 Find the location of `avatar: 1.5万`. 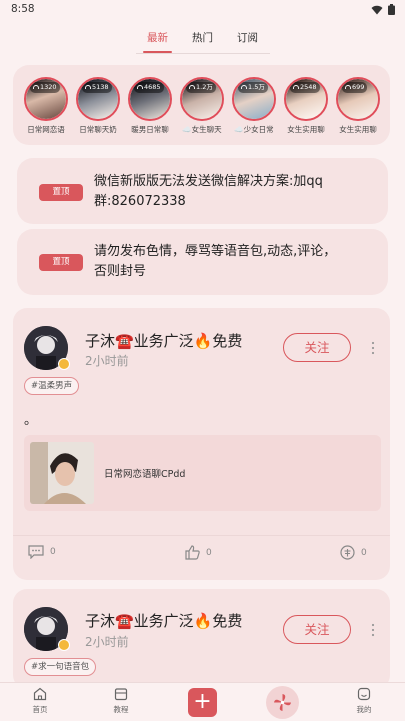

avatar: 1.5万 is located at coordinates (254, 99).